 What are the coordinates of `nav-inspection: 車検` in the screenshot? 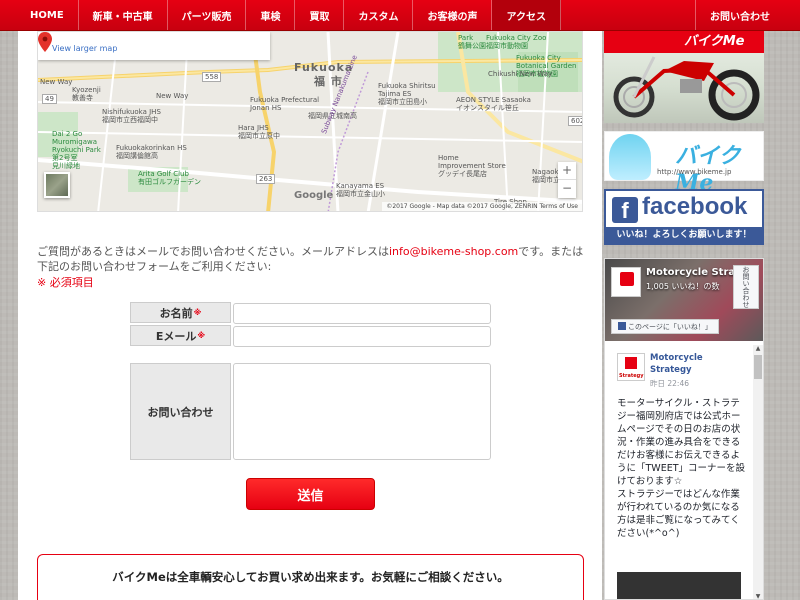 It's located at (271, 15).